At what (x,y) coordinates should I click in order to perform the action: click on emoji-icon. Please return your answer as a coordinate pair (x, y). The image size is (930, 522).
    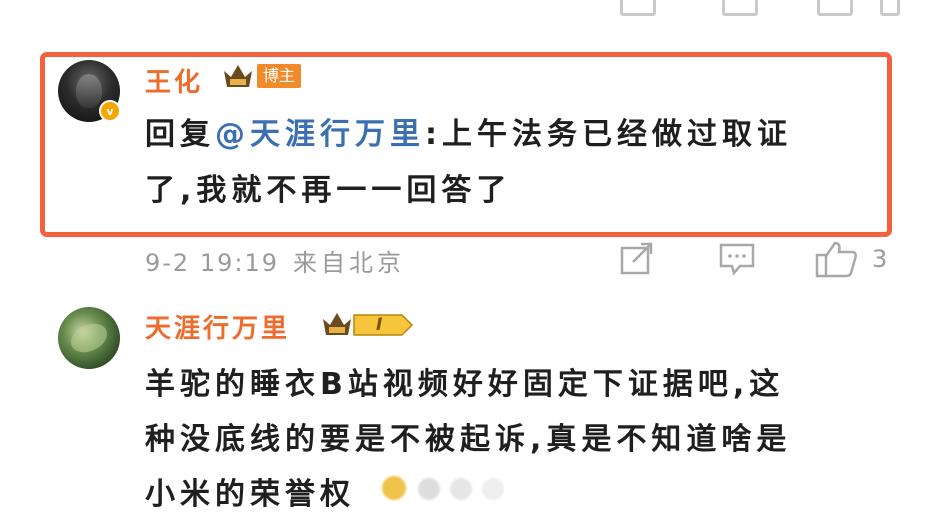
    Looking at the image, I should click on (473, 487).